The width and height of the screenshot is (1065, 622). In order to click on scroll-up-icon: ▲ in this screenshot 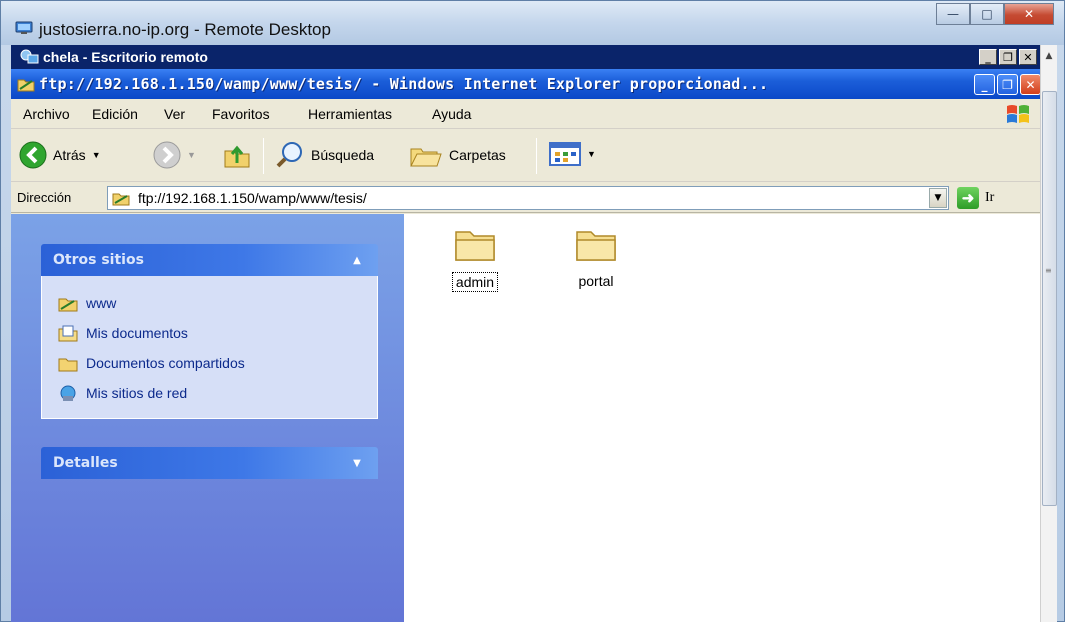, I will do `click(1049, 56)`.